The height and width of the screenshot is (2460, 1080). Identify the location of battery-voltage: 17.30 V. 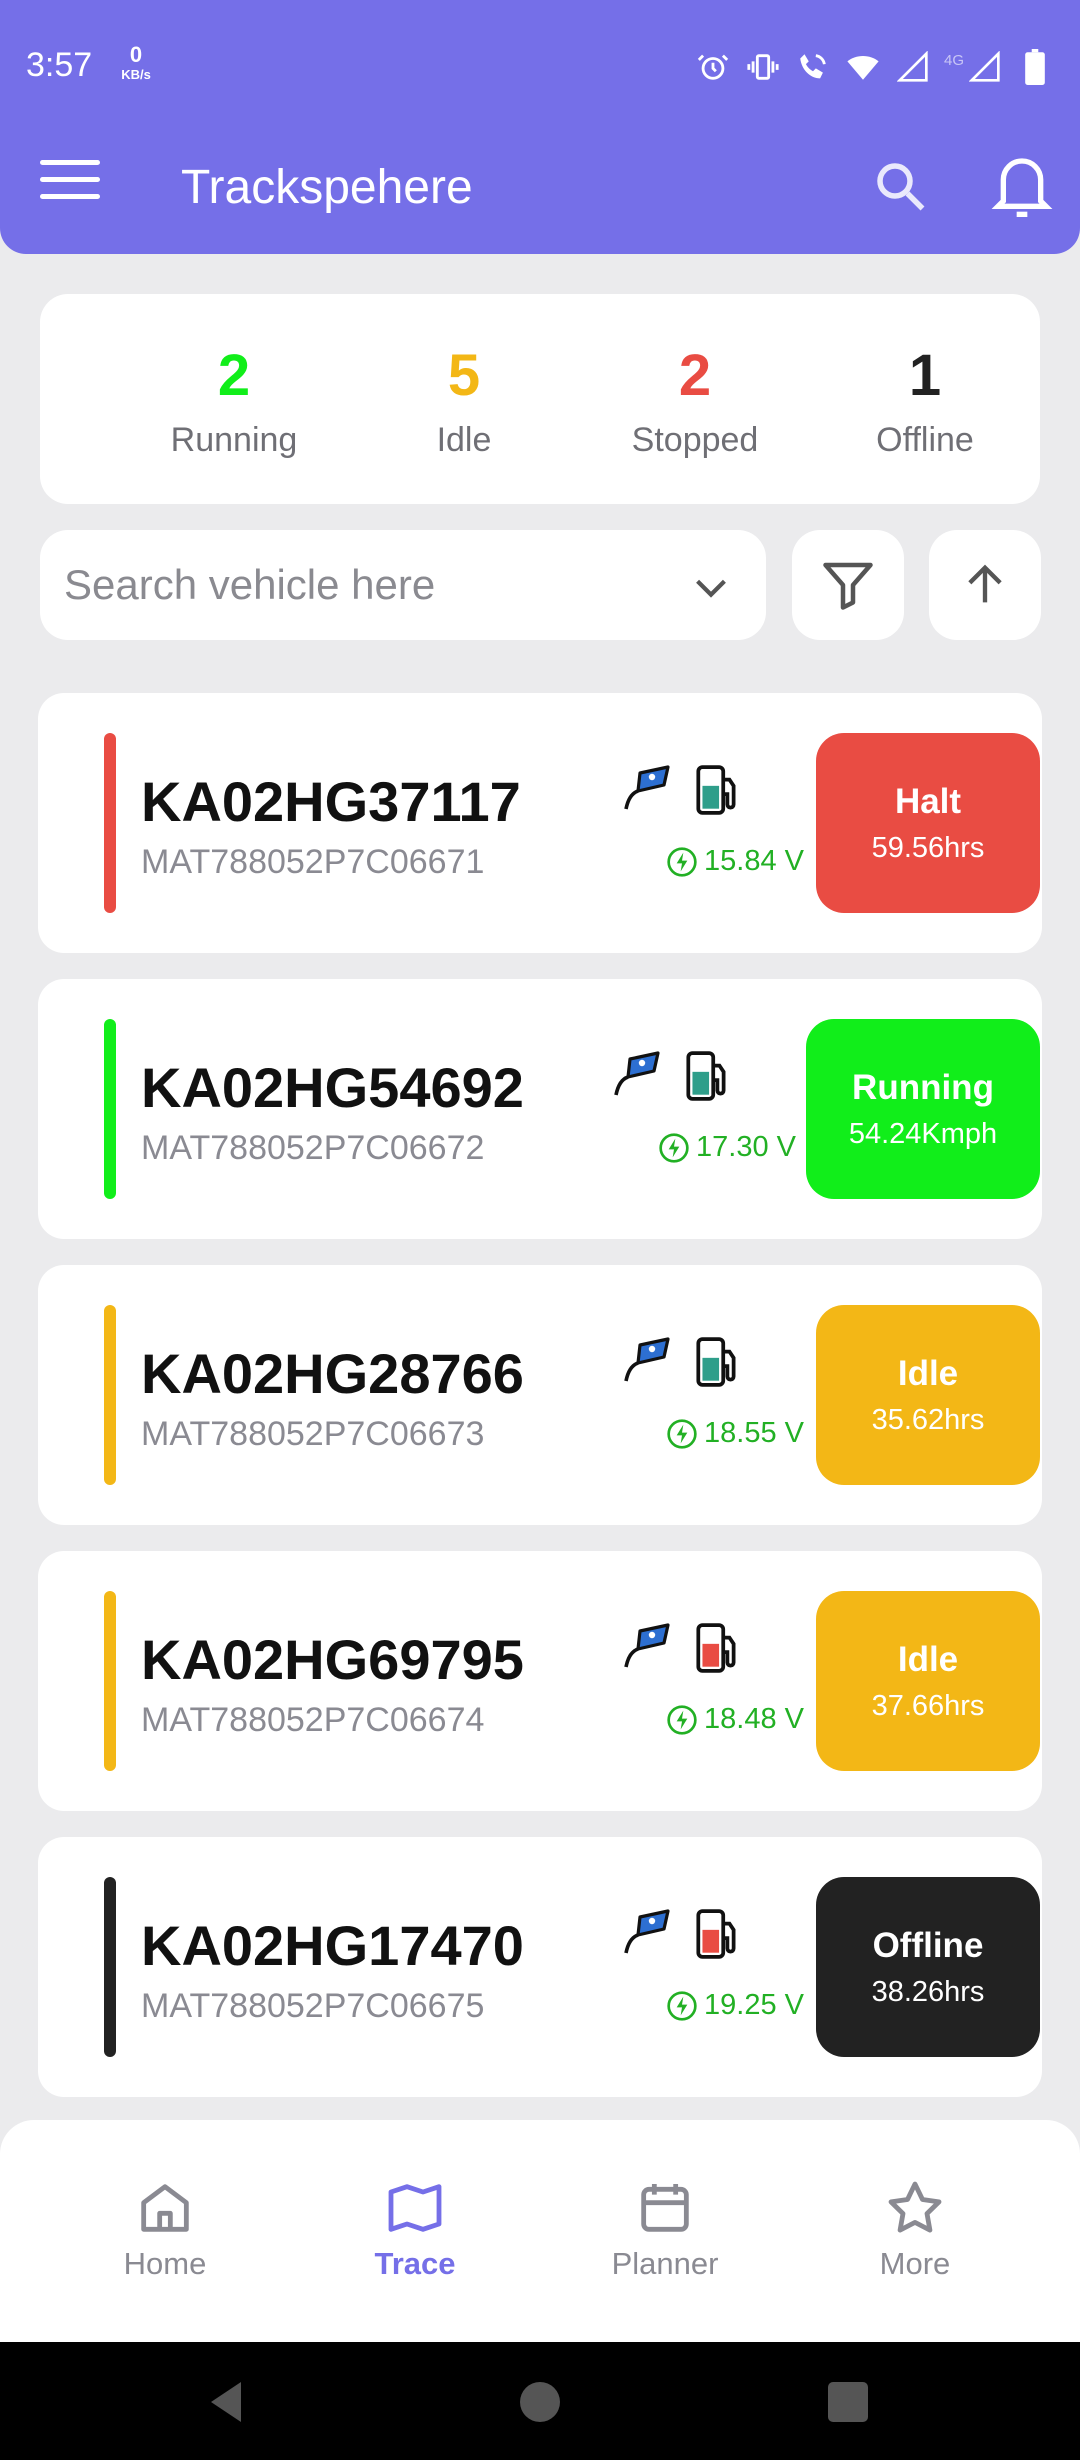
(727, 1147).